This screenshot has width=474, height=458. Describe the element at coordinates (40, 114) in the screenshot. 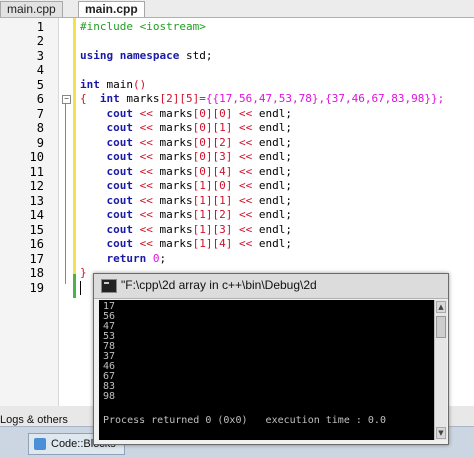

I see `line-number: 7` at that location.